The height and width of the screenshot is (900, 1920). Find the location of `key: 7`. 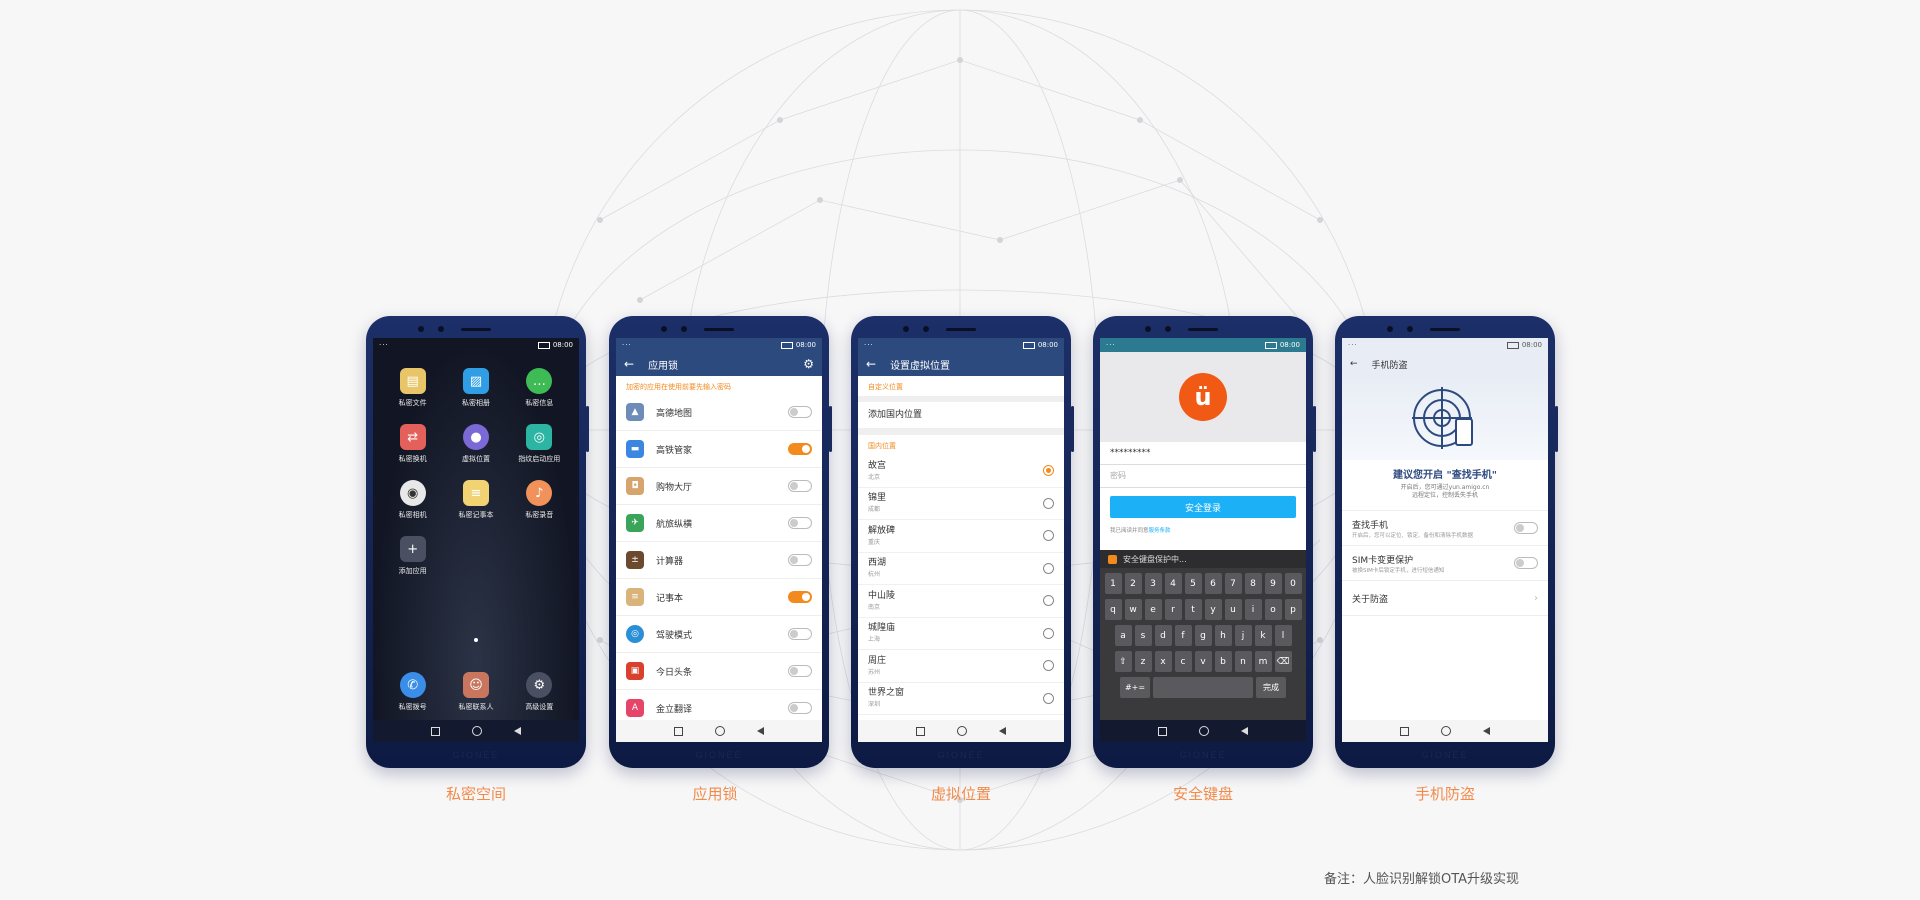

key: 7 is located at coordinates (1233, 583).